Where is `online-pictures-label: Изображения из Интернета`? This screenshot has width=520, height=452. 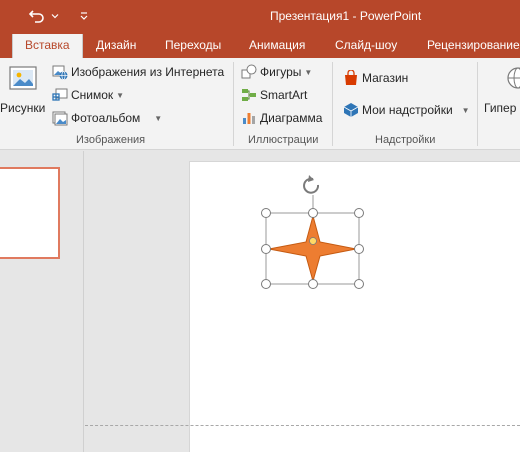
online-pictures-label: Изображения из Интернета is located at coordinates (148, 72).